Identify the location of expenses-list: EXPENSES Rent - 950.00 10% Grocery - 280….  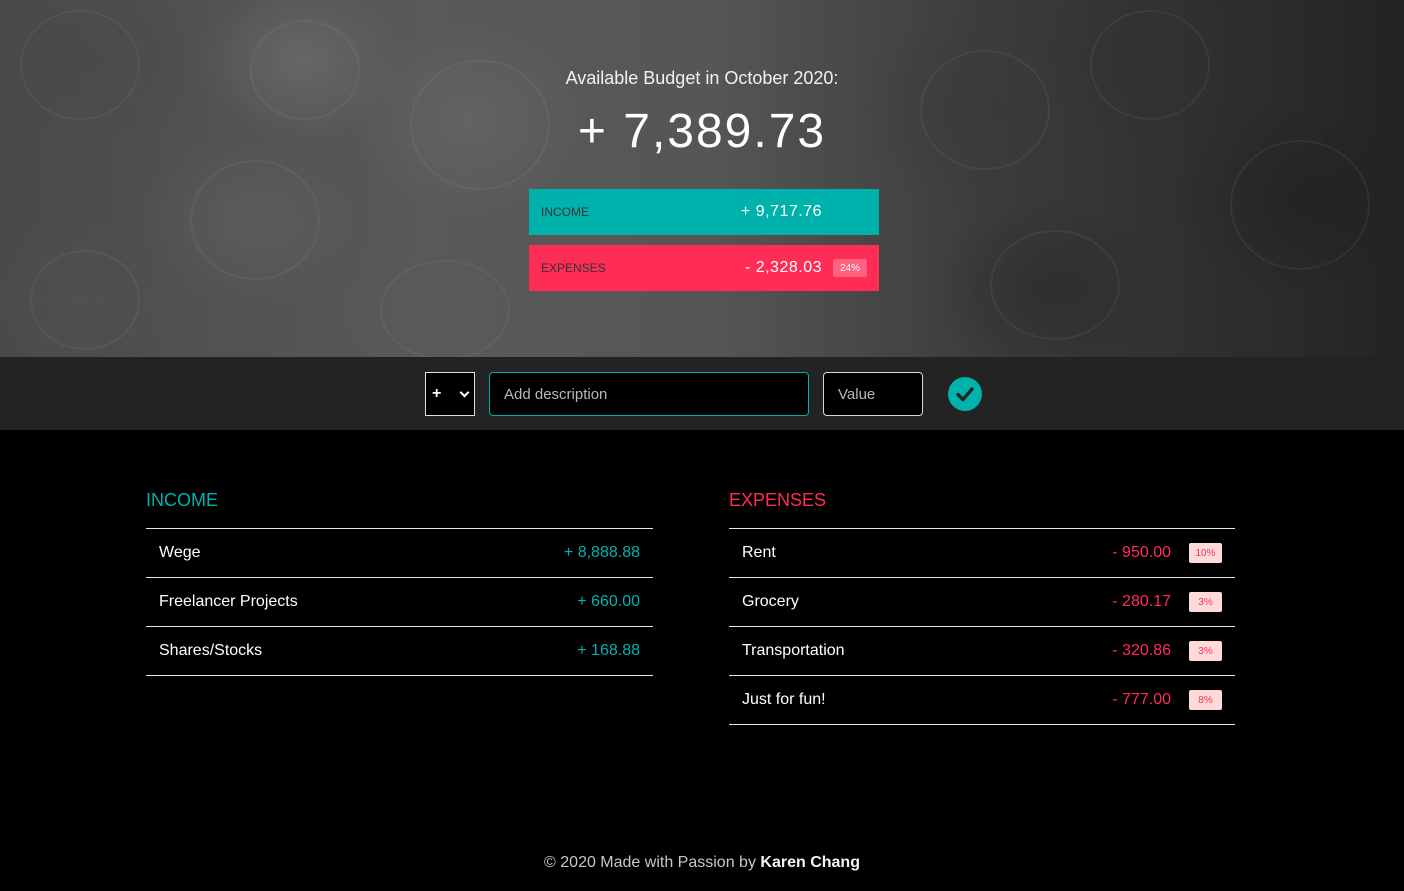
(982, 607).